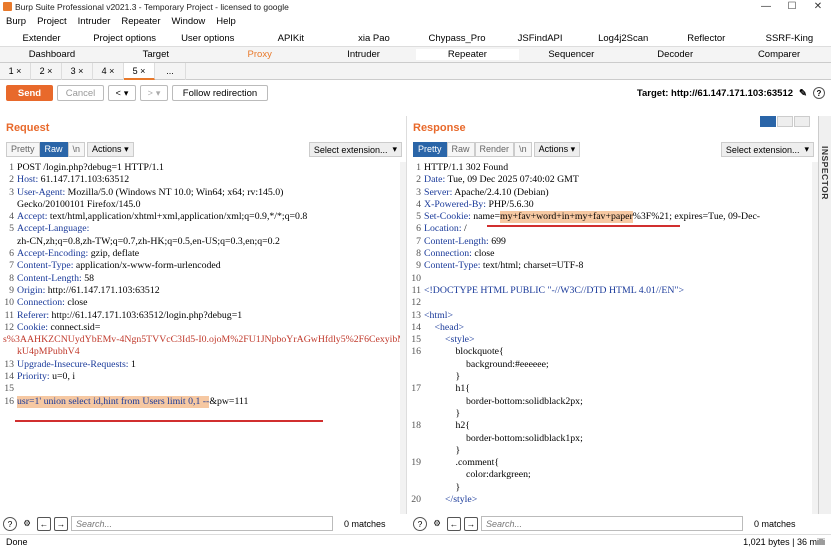 This screenshot has height=548, width=831. I want to click on code-line: 17 h1{, so click(612, 389).